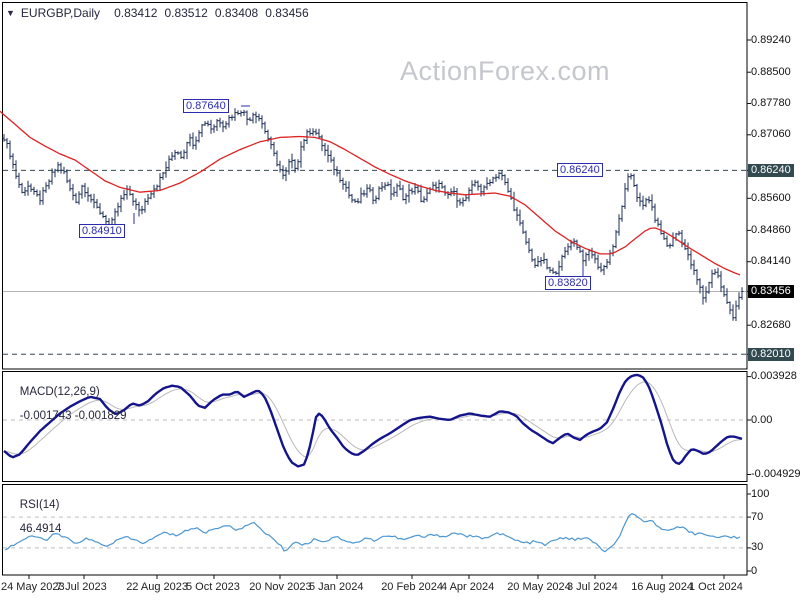 The image size is (800, 600). Describe the element at coordinates (102, 231) in the screenshot. I see `price-annotation-box: 0.84910` at that location.